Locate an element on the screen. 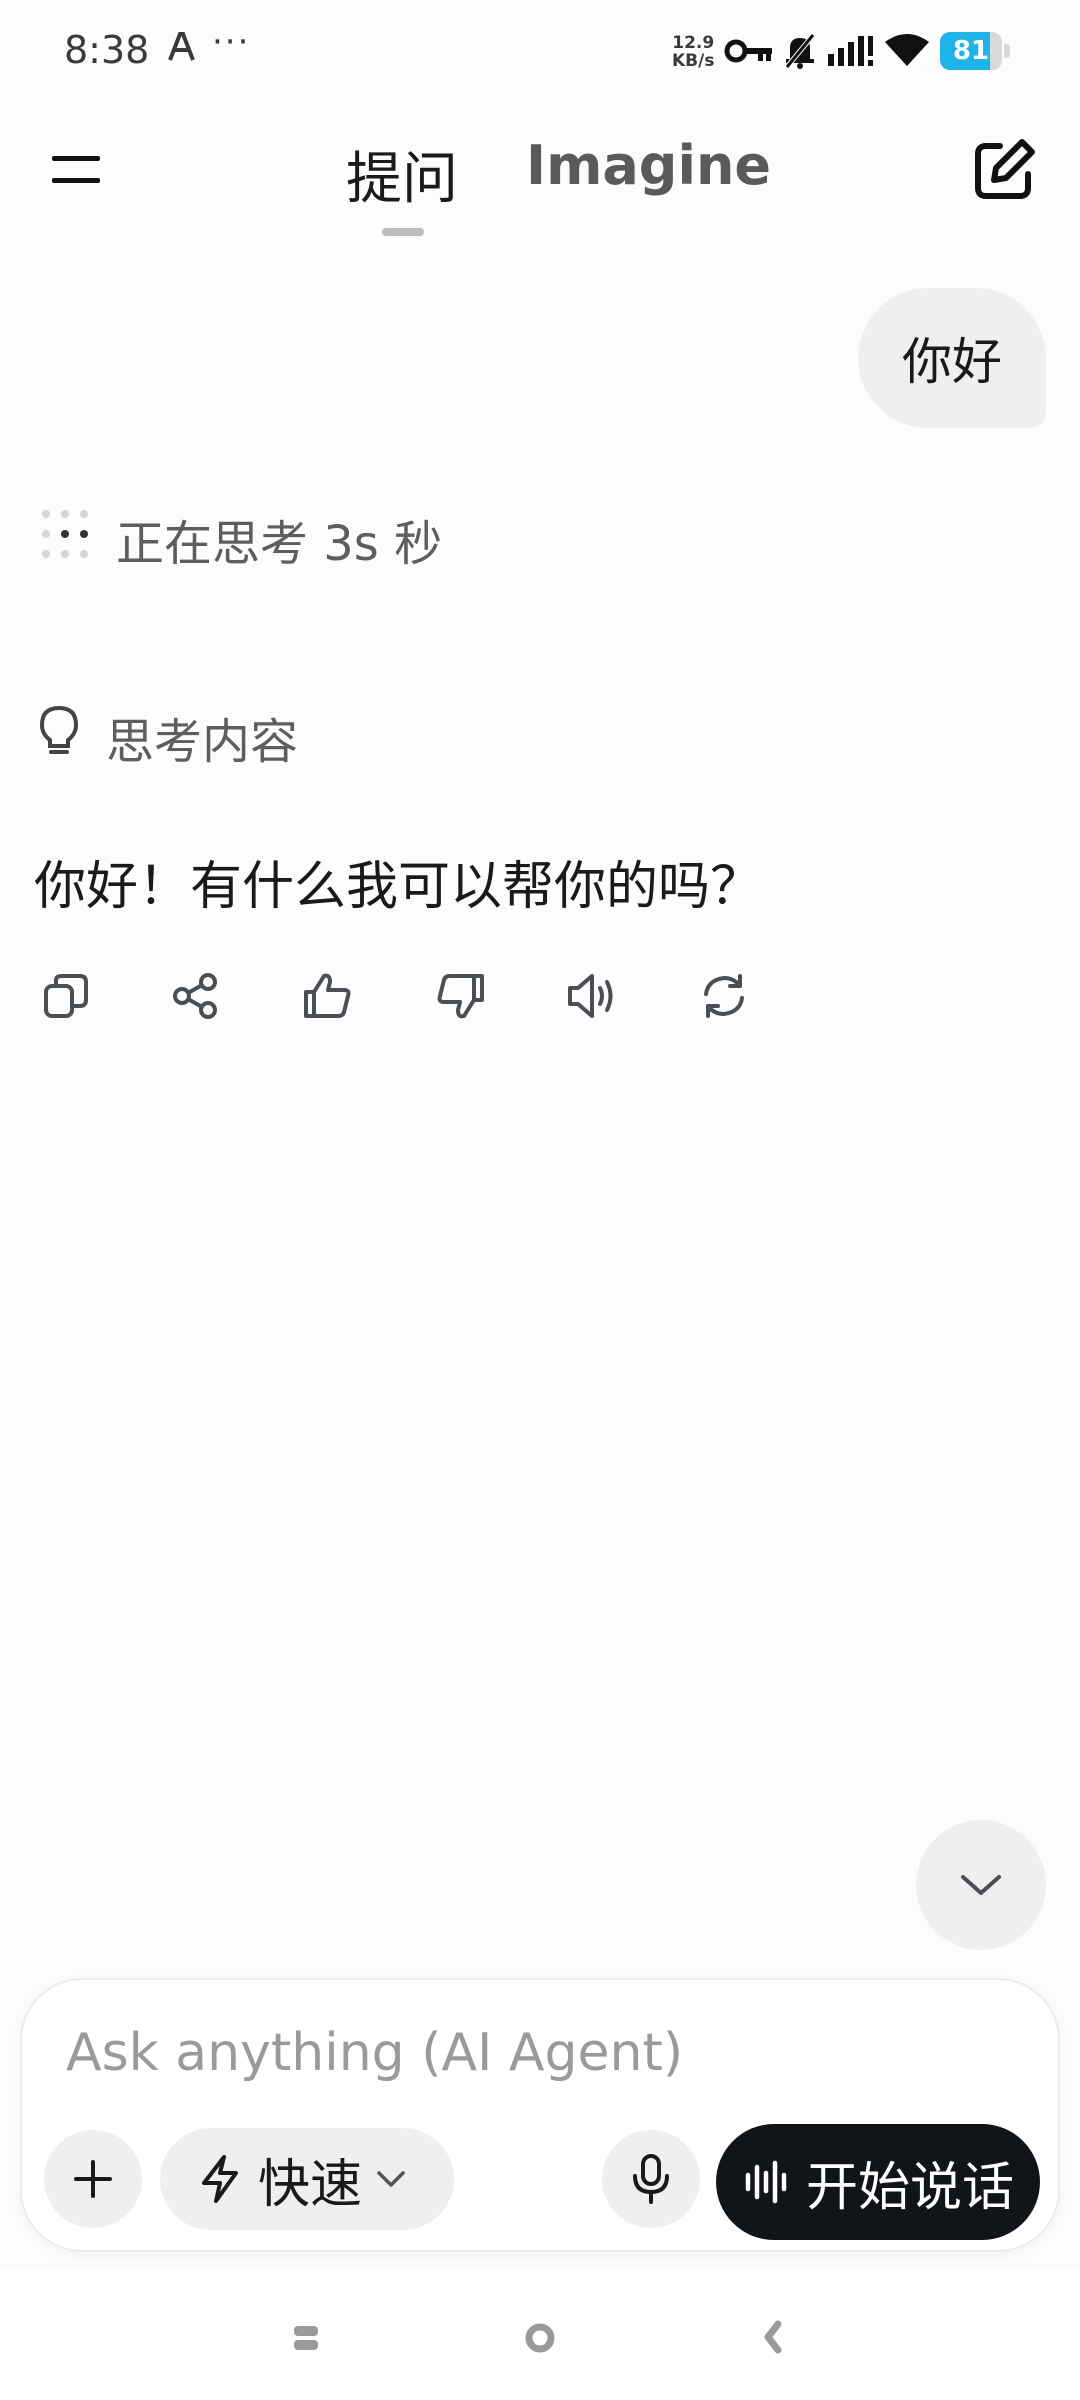  mute-bell-icon is located at coordinates (800, 51).